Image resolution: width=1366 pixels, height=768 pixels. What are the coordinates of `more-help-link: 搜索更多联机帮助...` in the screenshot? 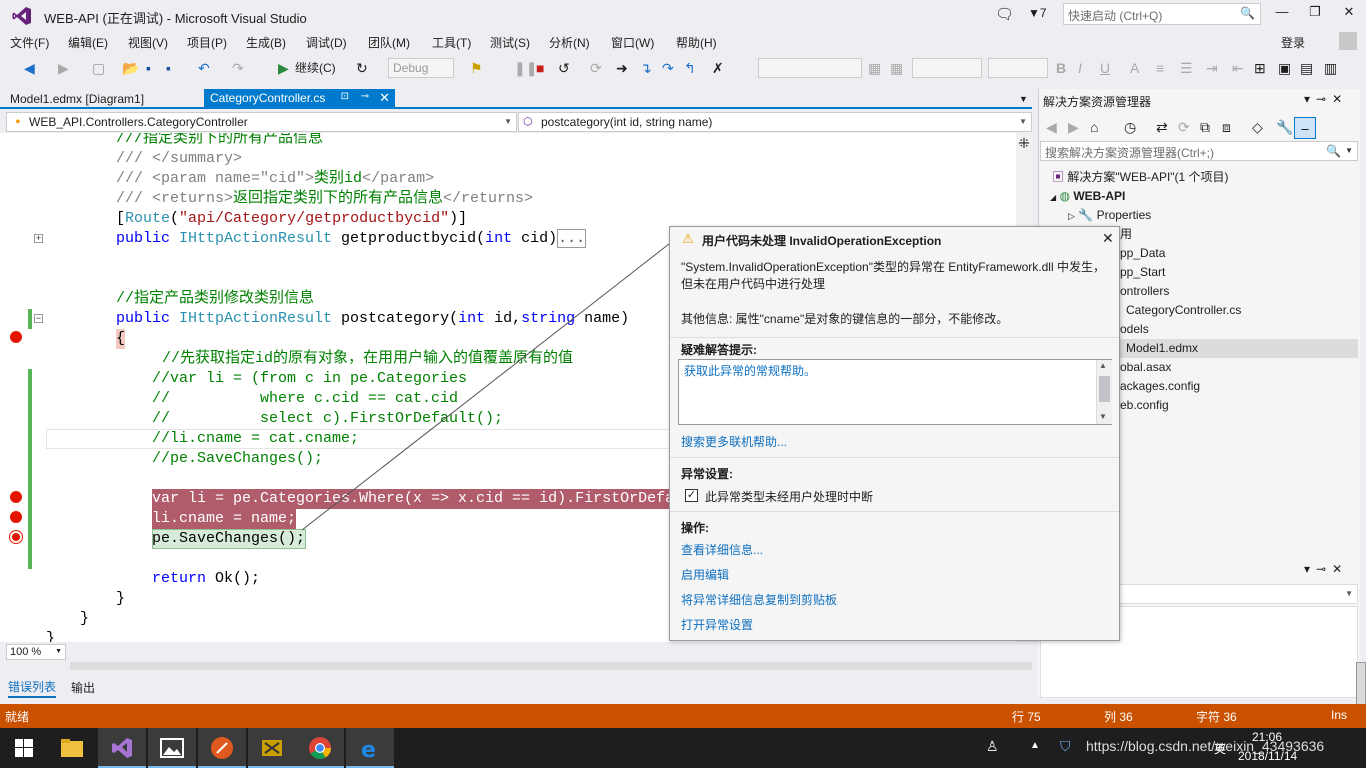 It's located at (734, 441).